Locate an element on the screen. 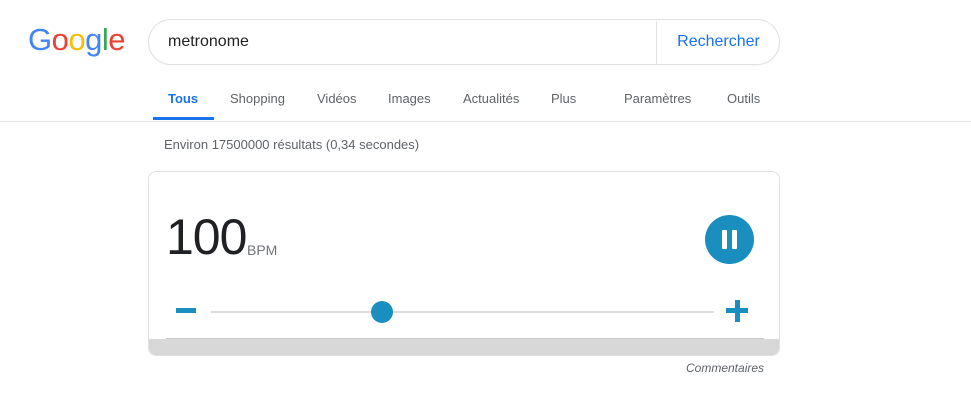  card-footer is located at coordinates (464, 347).